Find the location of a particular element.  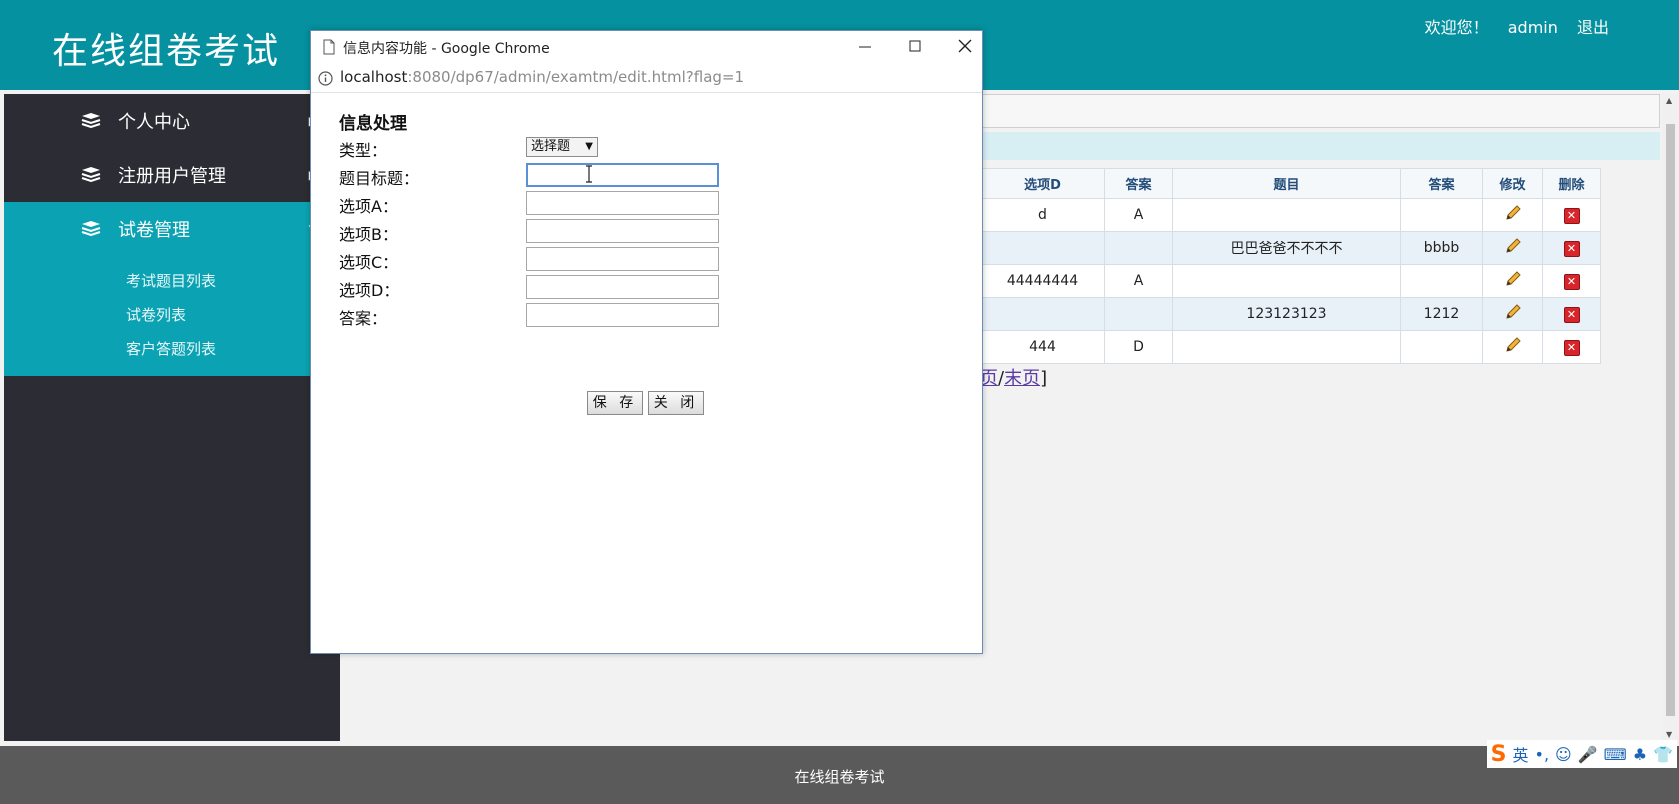

scroll-down-icon: ▼ is located at coordinates (1669, 734).